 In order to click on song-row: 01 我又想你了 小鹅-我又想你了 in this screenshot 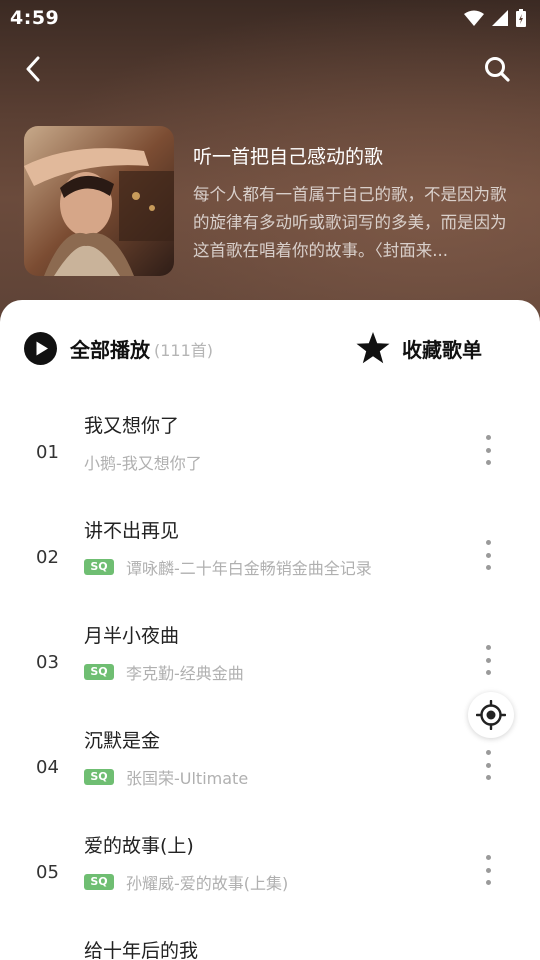, I will do `click(270, 463)`.